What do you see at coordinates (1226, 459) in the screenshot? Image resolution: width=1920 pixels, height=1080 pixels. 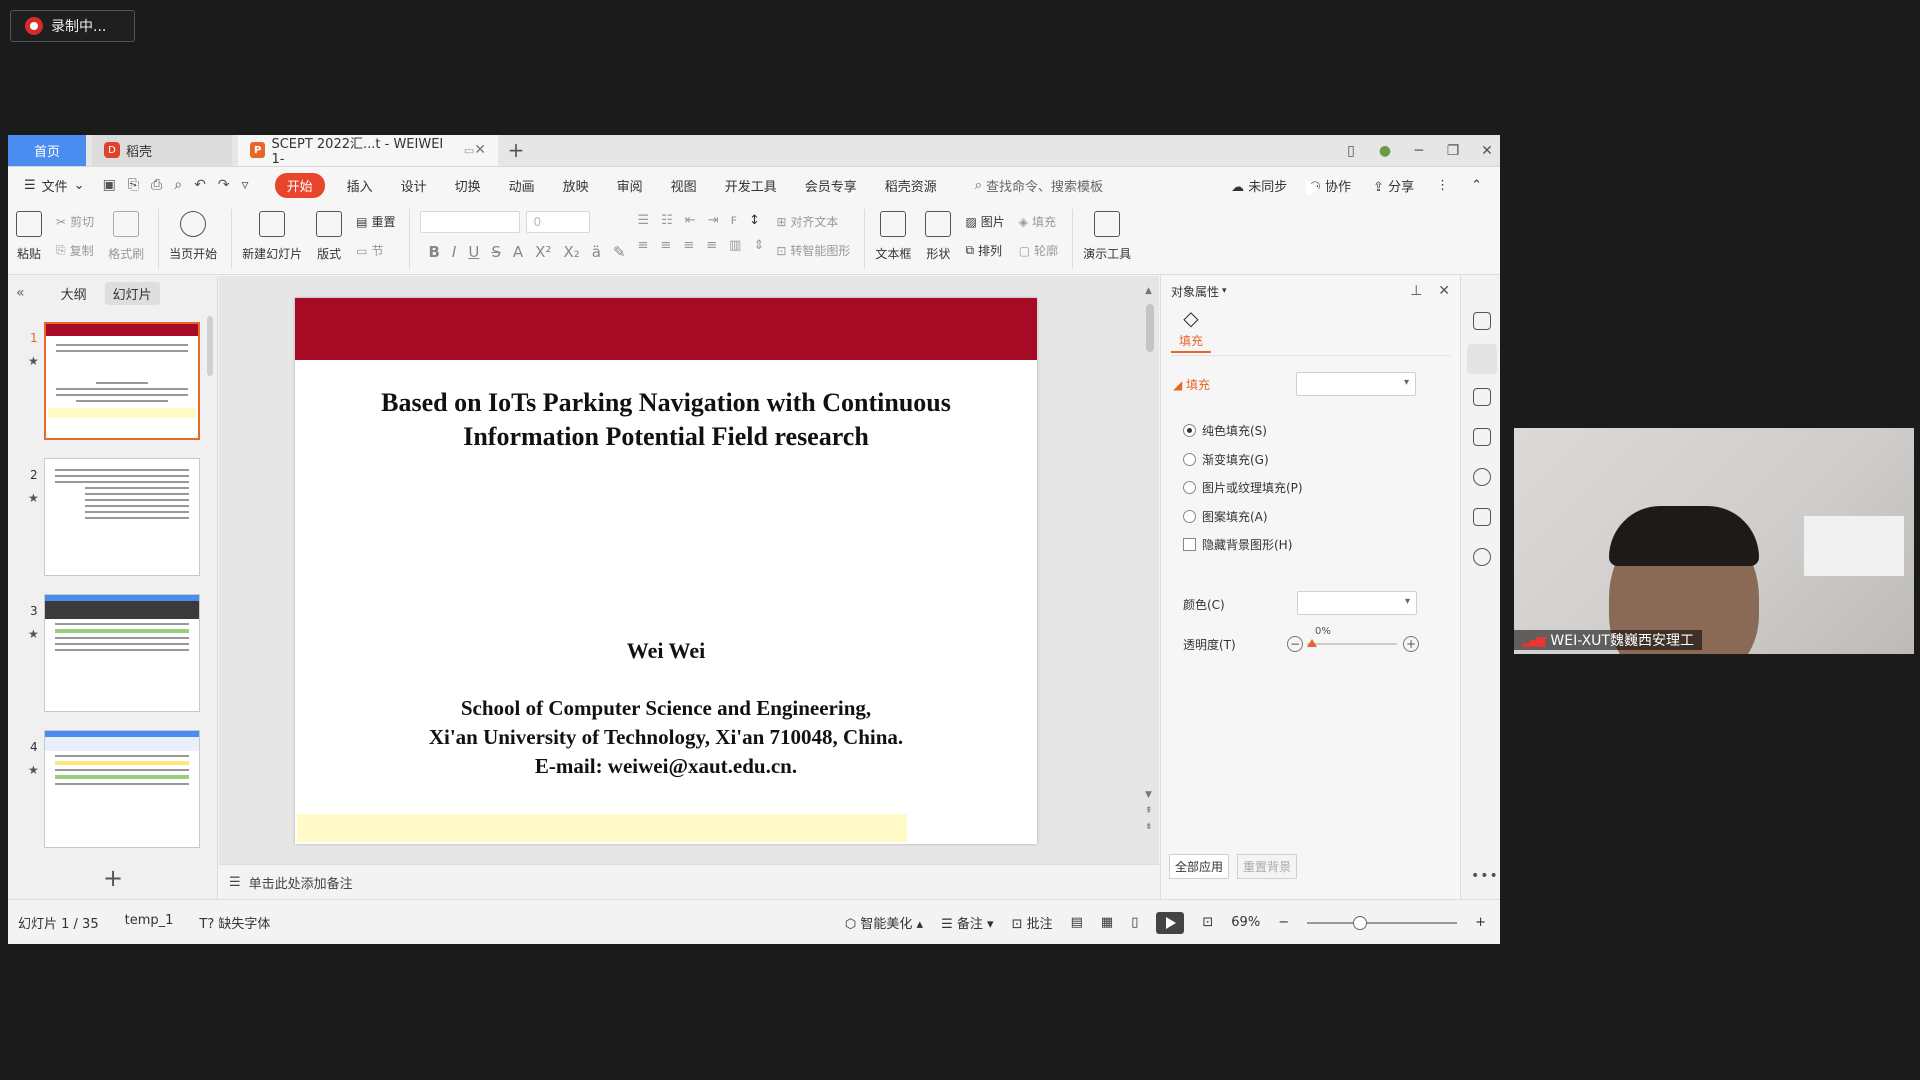 I see `gradient-fill-option: 渐变填充(G)` at bounding box center [1226, 459].